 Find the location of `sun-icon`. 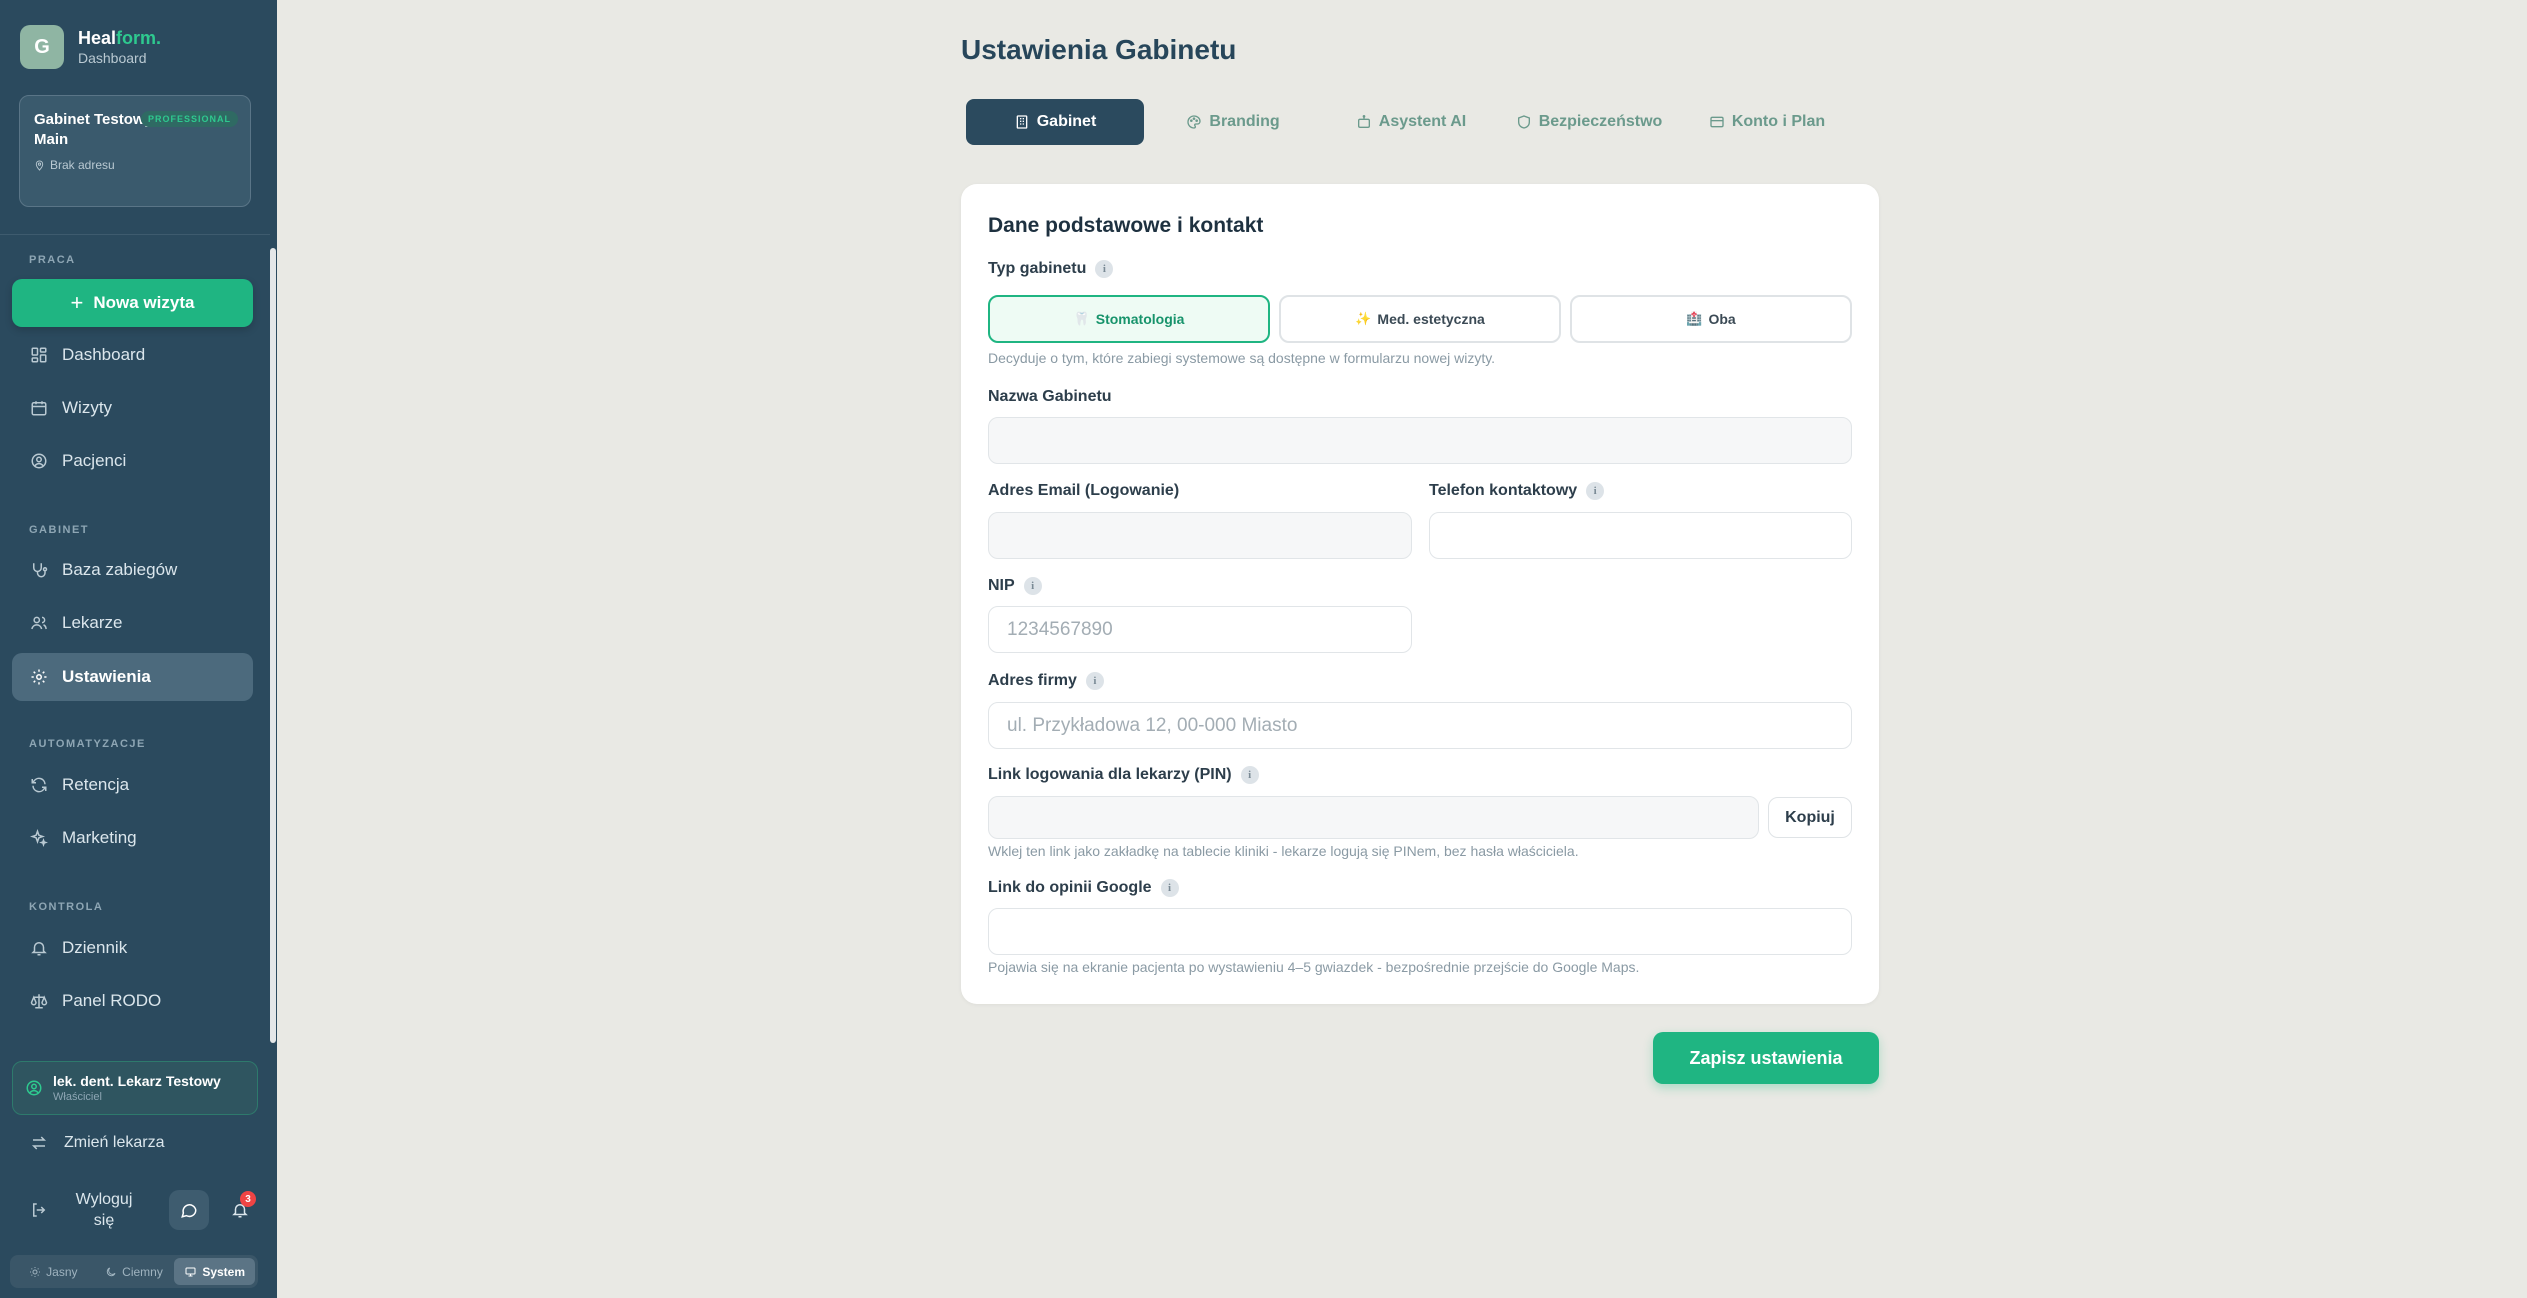

sun-icon is located at coordinates (35, 1271).